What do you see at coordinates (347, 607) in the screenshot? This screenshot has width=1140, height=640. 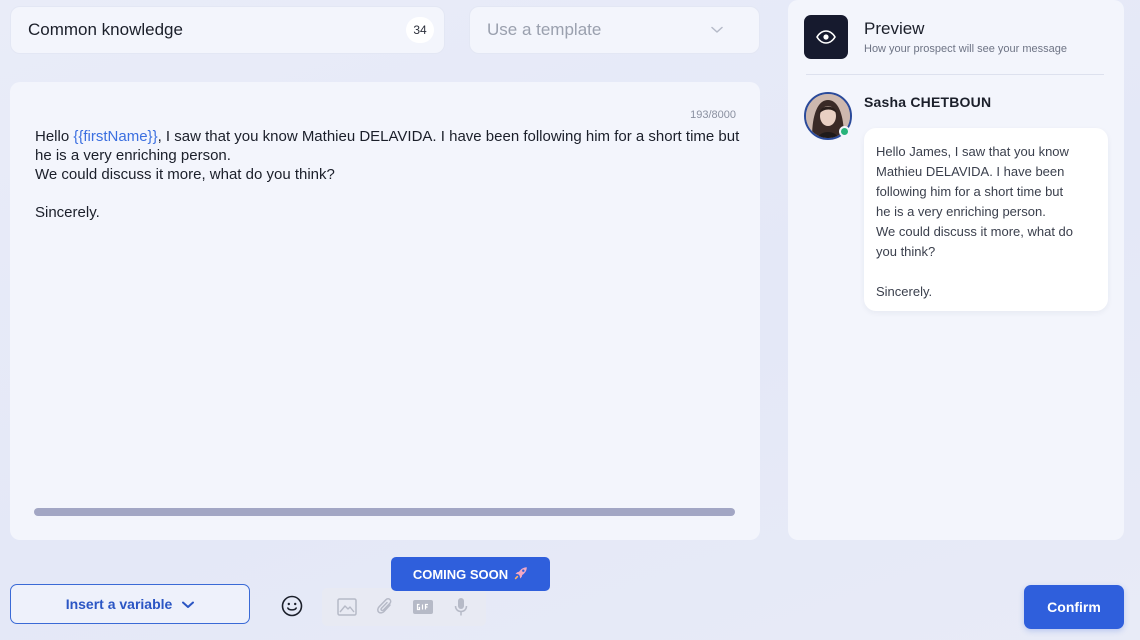 I see `image-icon` at bounding box center [347, 607].